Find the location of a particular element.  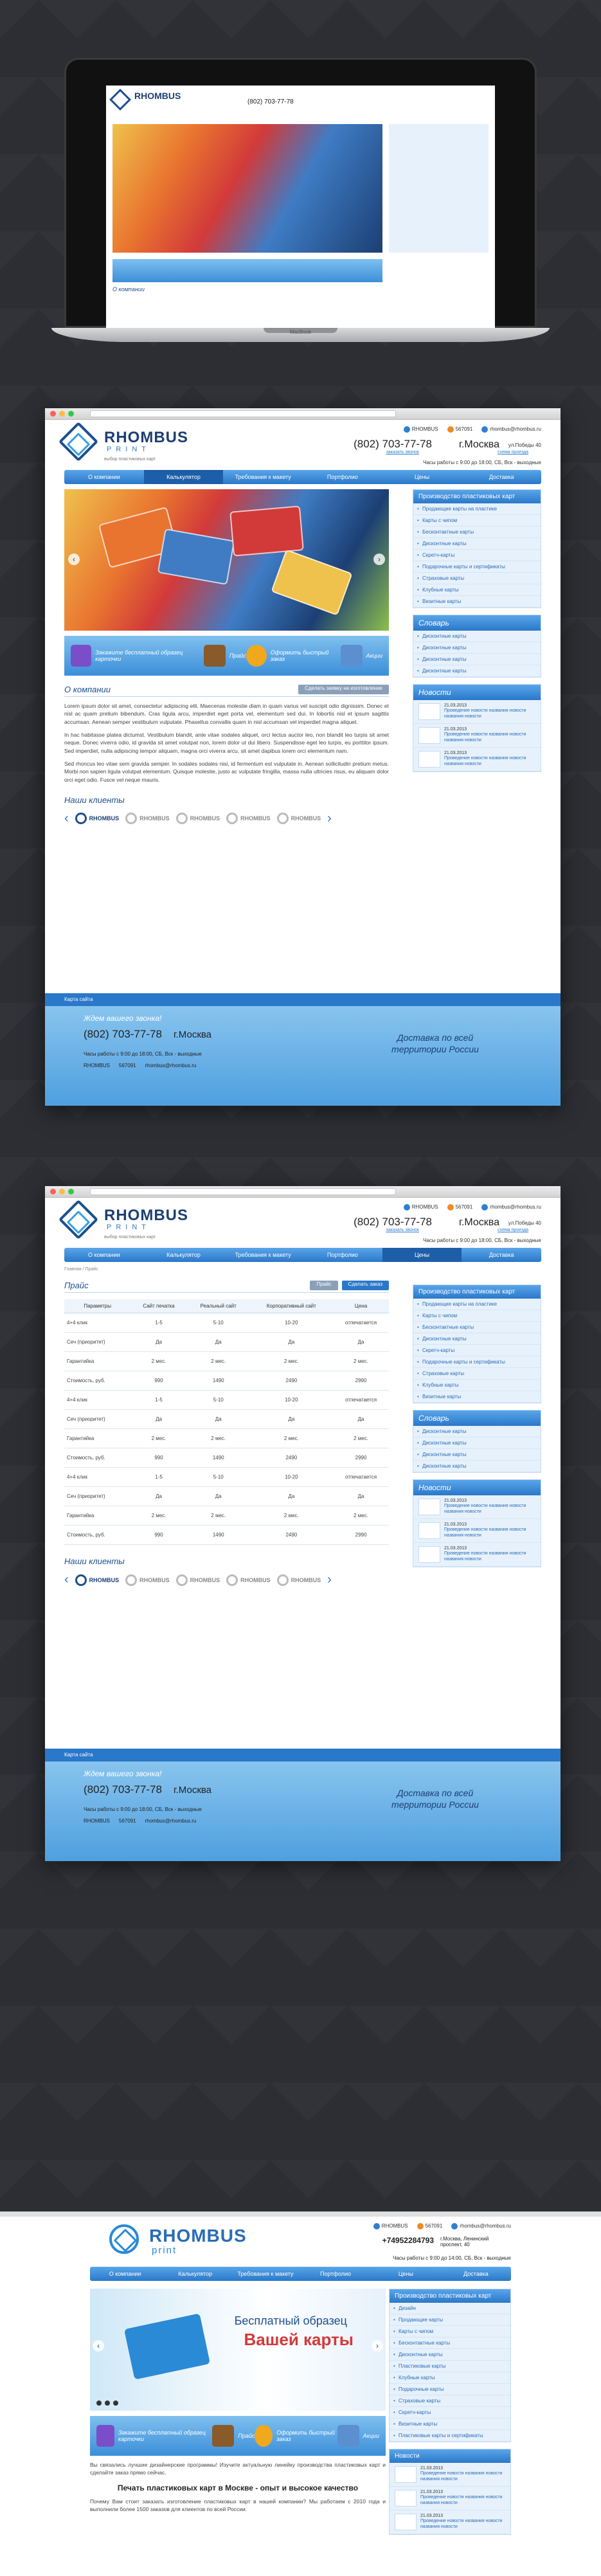

maximize-window-icon is located at coordinates (71, 414).